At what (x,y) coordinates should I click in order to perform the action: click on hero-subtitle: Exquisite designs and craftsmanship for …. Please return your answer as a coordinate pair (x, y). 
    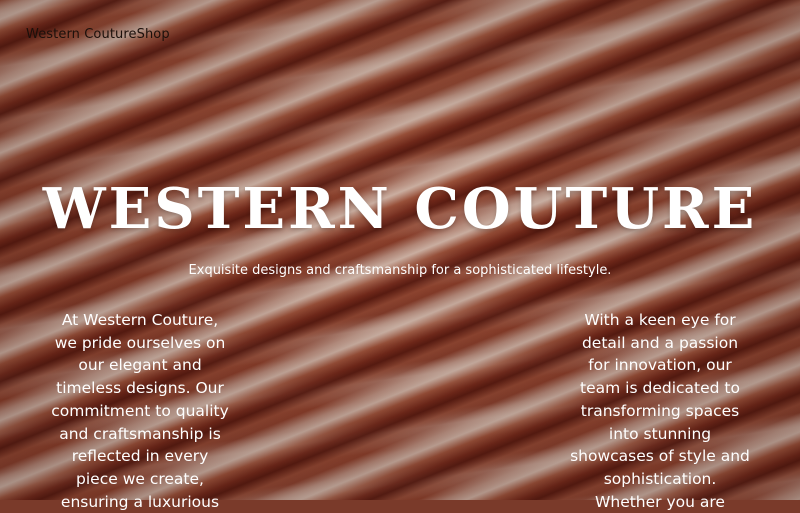
    Looking at the image, I should click on (400, 270).